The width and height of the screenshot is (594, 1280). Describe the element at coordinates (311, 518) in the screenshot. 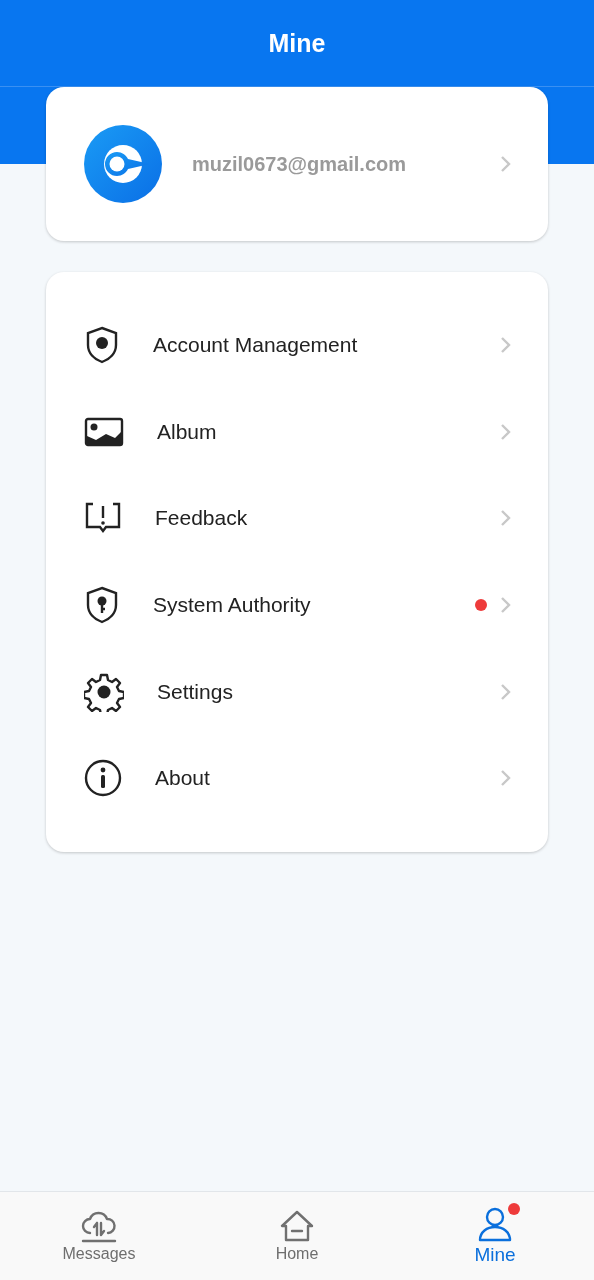

I see `menu-item: Feedback` at that location.